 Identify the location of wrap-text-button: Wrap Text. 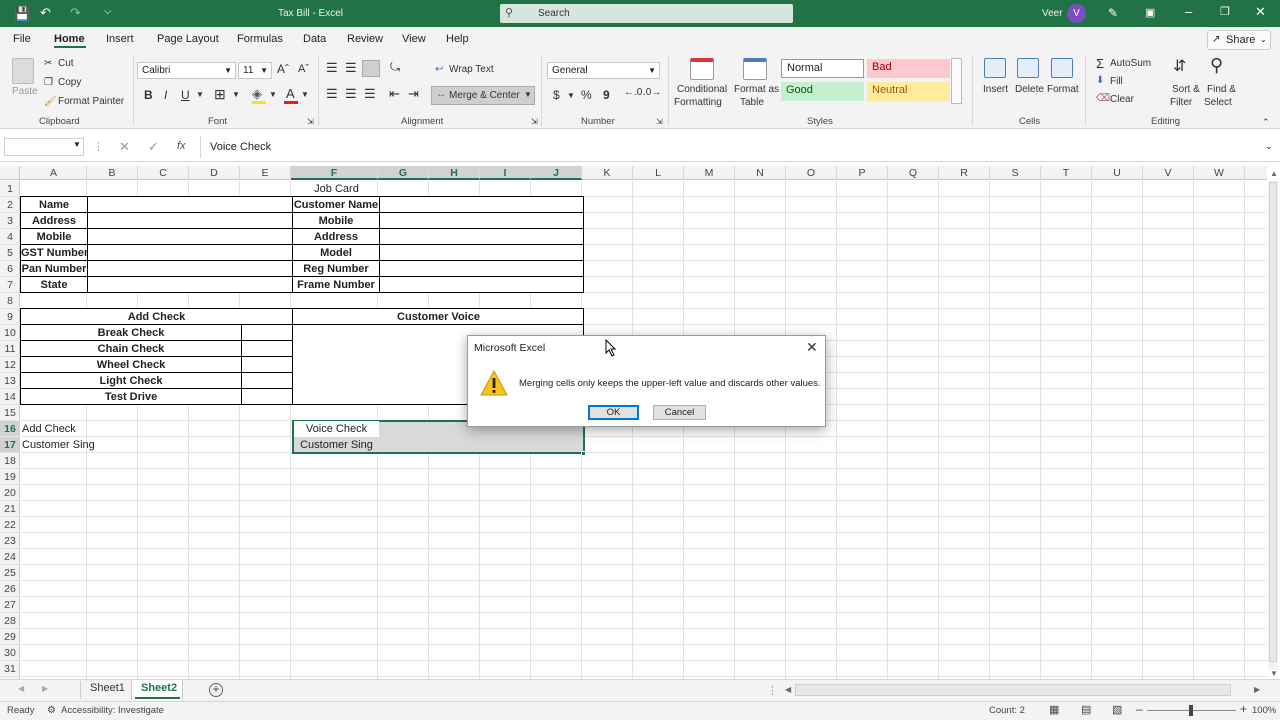
(471, 69).